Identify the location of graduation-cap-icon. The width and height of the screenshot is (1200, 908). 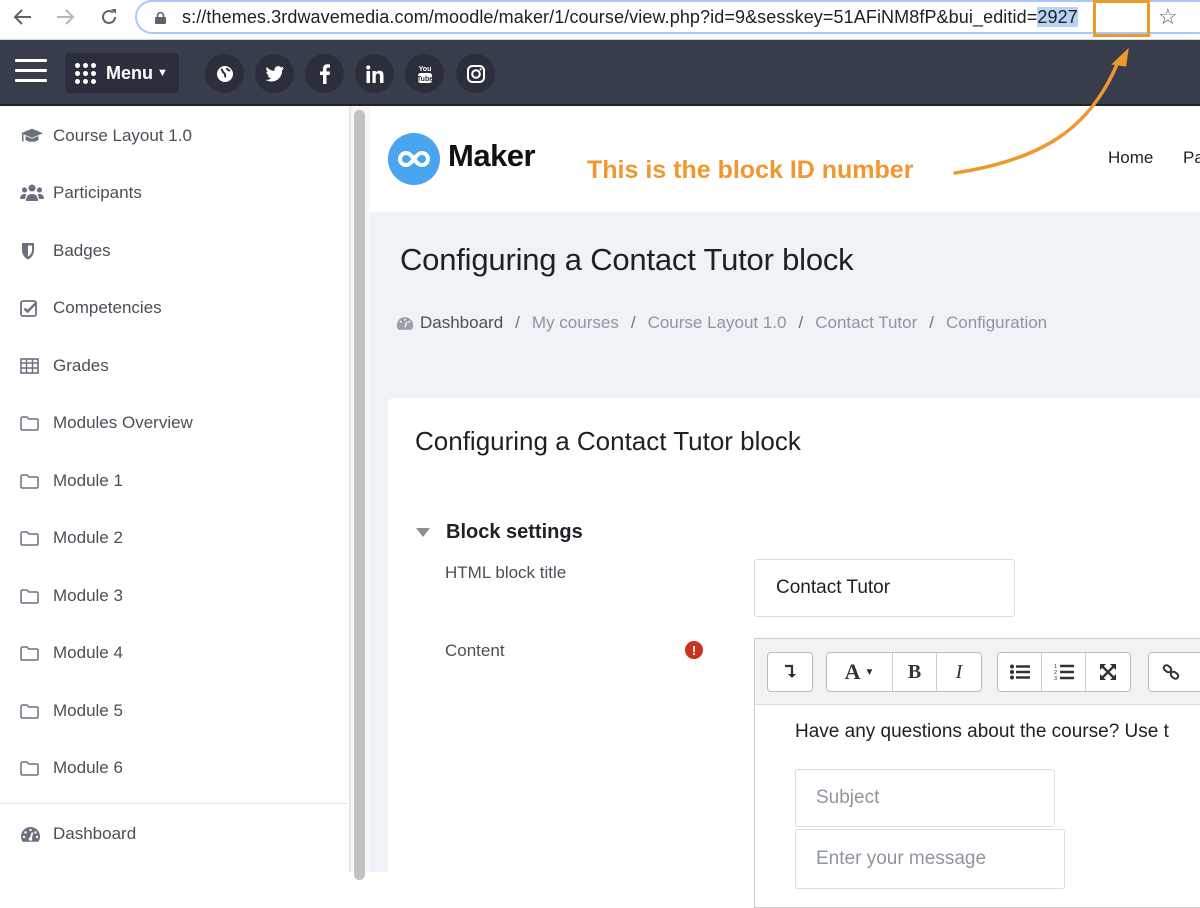
(32, 136).